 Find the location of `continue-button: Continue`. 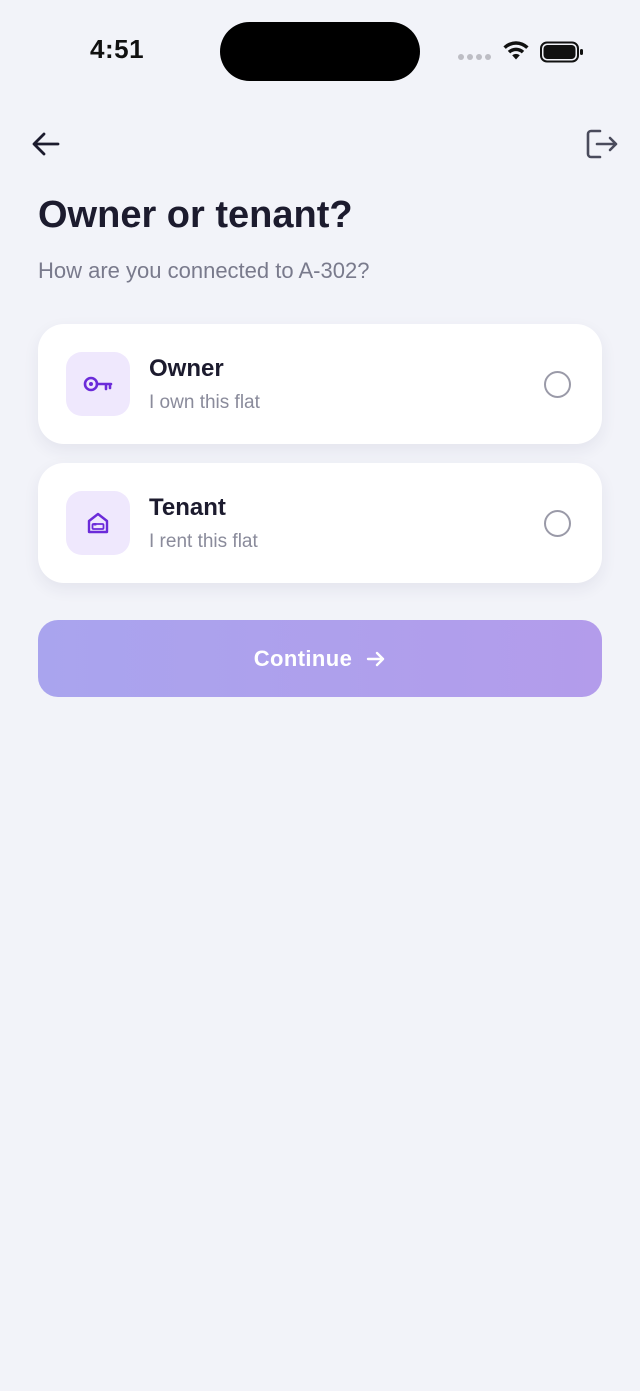

continue-button: Continue is located at coordinates (320, 658).